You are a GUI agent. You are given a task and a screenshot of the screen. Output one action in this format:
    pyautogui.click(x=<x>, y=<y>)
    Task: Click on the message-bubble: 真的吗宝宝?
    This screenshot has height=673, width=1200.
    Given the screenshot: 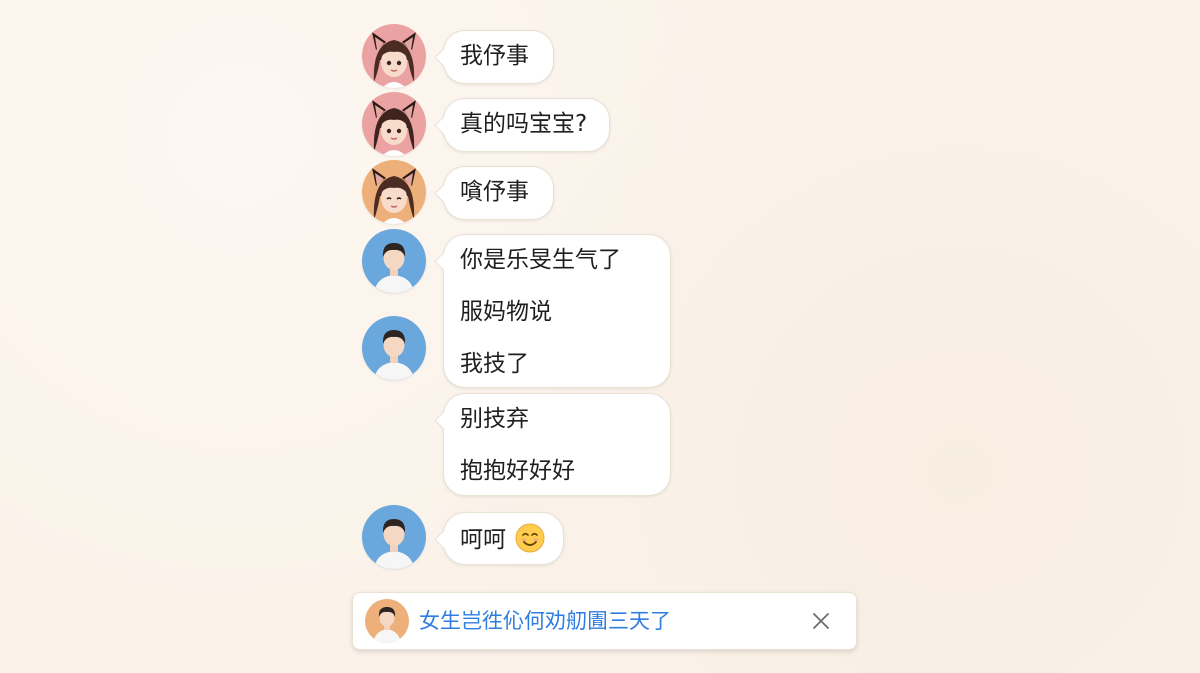 What is the action you would take?
    pyautogui.click(x=526, y=125)
    